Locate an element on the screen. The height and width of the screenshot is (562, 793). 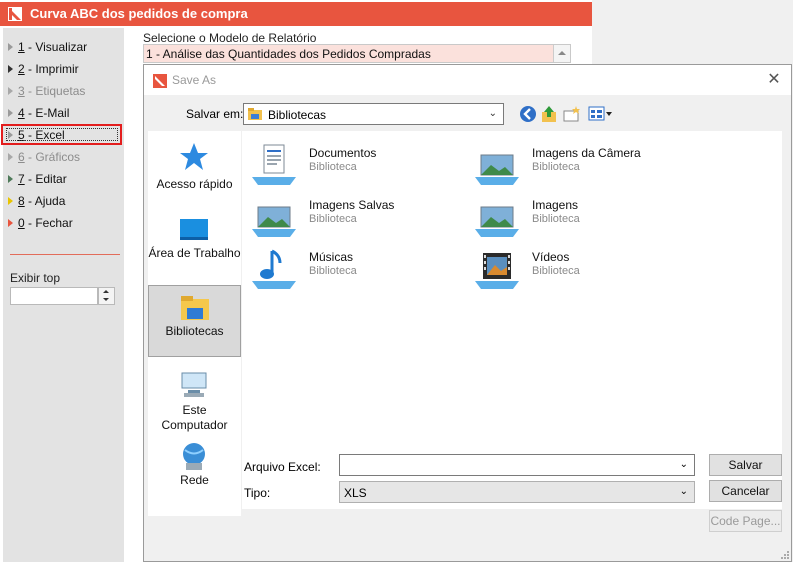
app-title: Curva ABC dos pedidos de compra is located at coordinates (139, 13).